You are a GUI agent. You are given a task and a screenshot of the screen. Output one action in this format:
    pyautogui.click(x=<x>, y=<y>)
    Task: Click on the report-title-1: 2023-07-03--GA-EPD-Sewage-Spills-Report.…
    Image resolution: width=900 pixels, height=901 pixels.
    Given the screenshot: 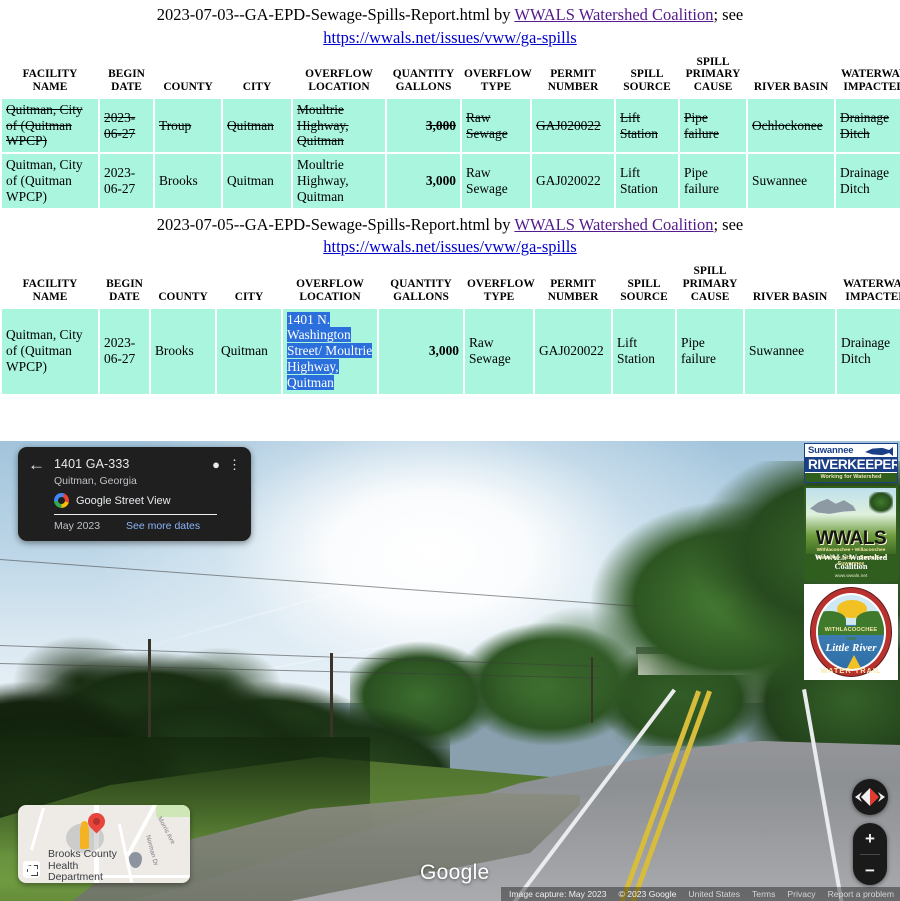 What is the action you would take?
    pyautogui.click(x=450, y=26)
    